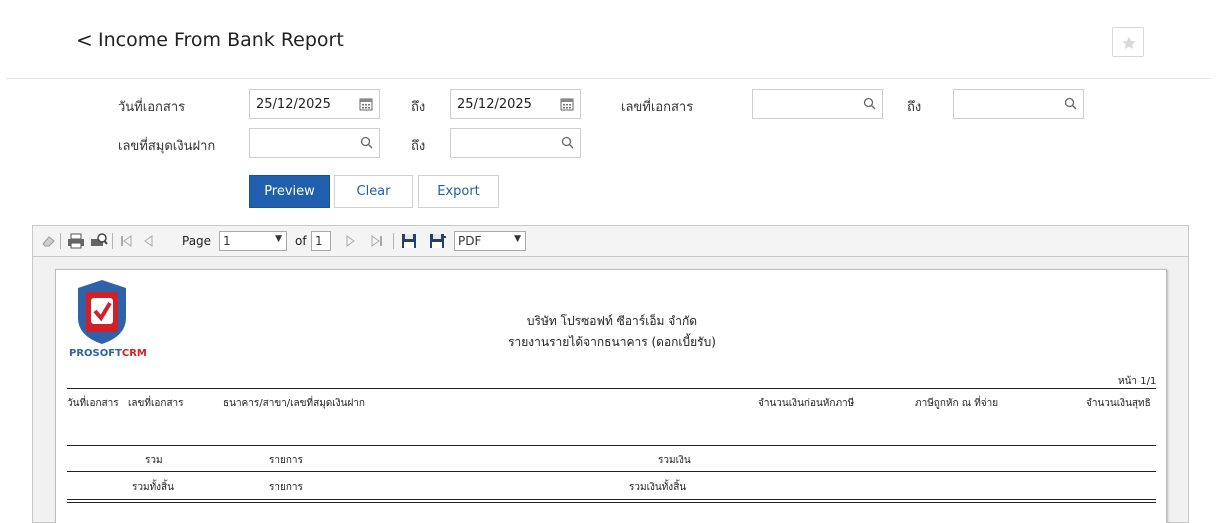  What do you see at coordinates (409, 241) in the screenshot?
I see `save-icon` at bounding box center [409, 241].